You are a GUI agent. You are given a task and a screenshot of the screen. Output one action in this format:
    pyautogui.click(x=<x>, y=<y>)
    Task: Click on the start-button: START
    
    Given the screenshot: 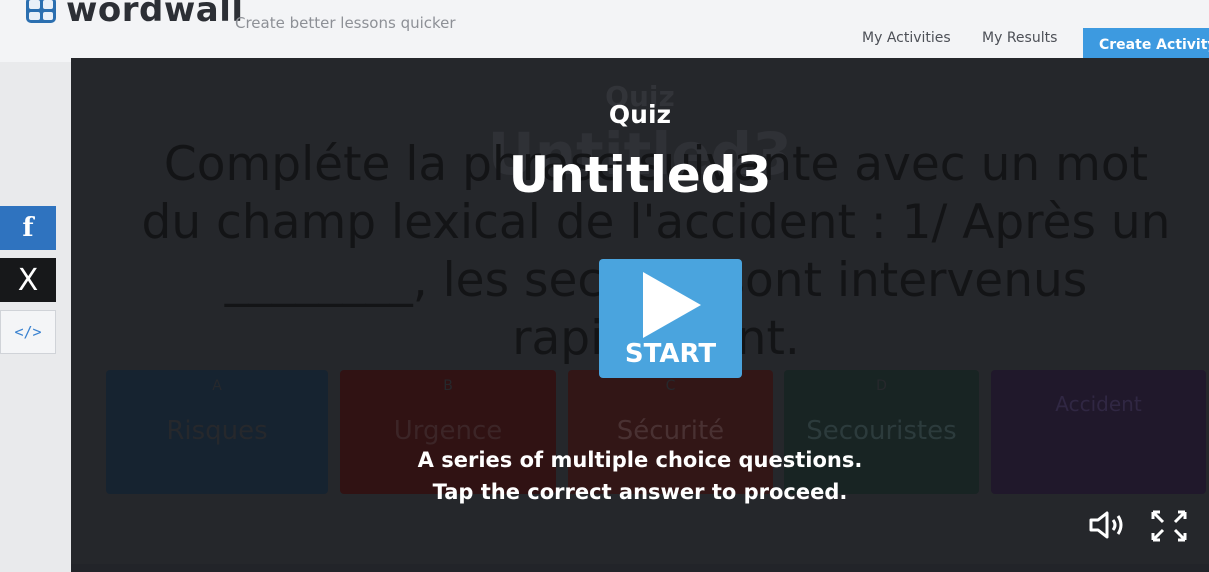 What is the action you would take?
    pyautogui.click(x=670, y=318)
    